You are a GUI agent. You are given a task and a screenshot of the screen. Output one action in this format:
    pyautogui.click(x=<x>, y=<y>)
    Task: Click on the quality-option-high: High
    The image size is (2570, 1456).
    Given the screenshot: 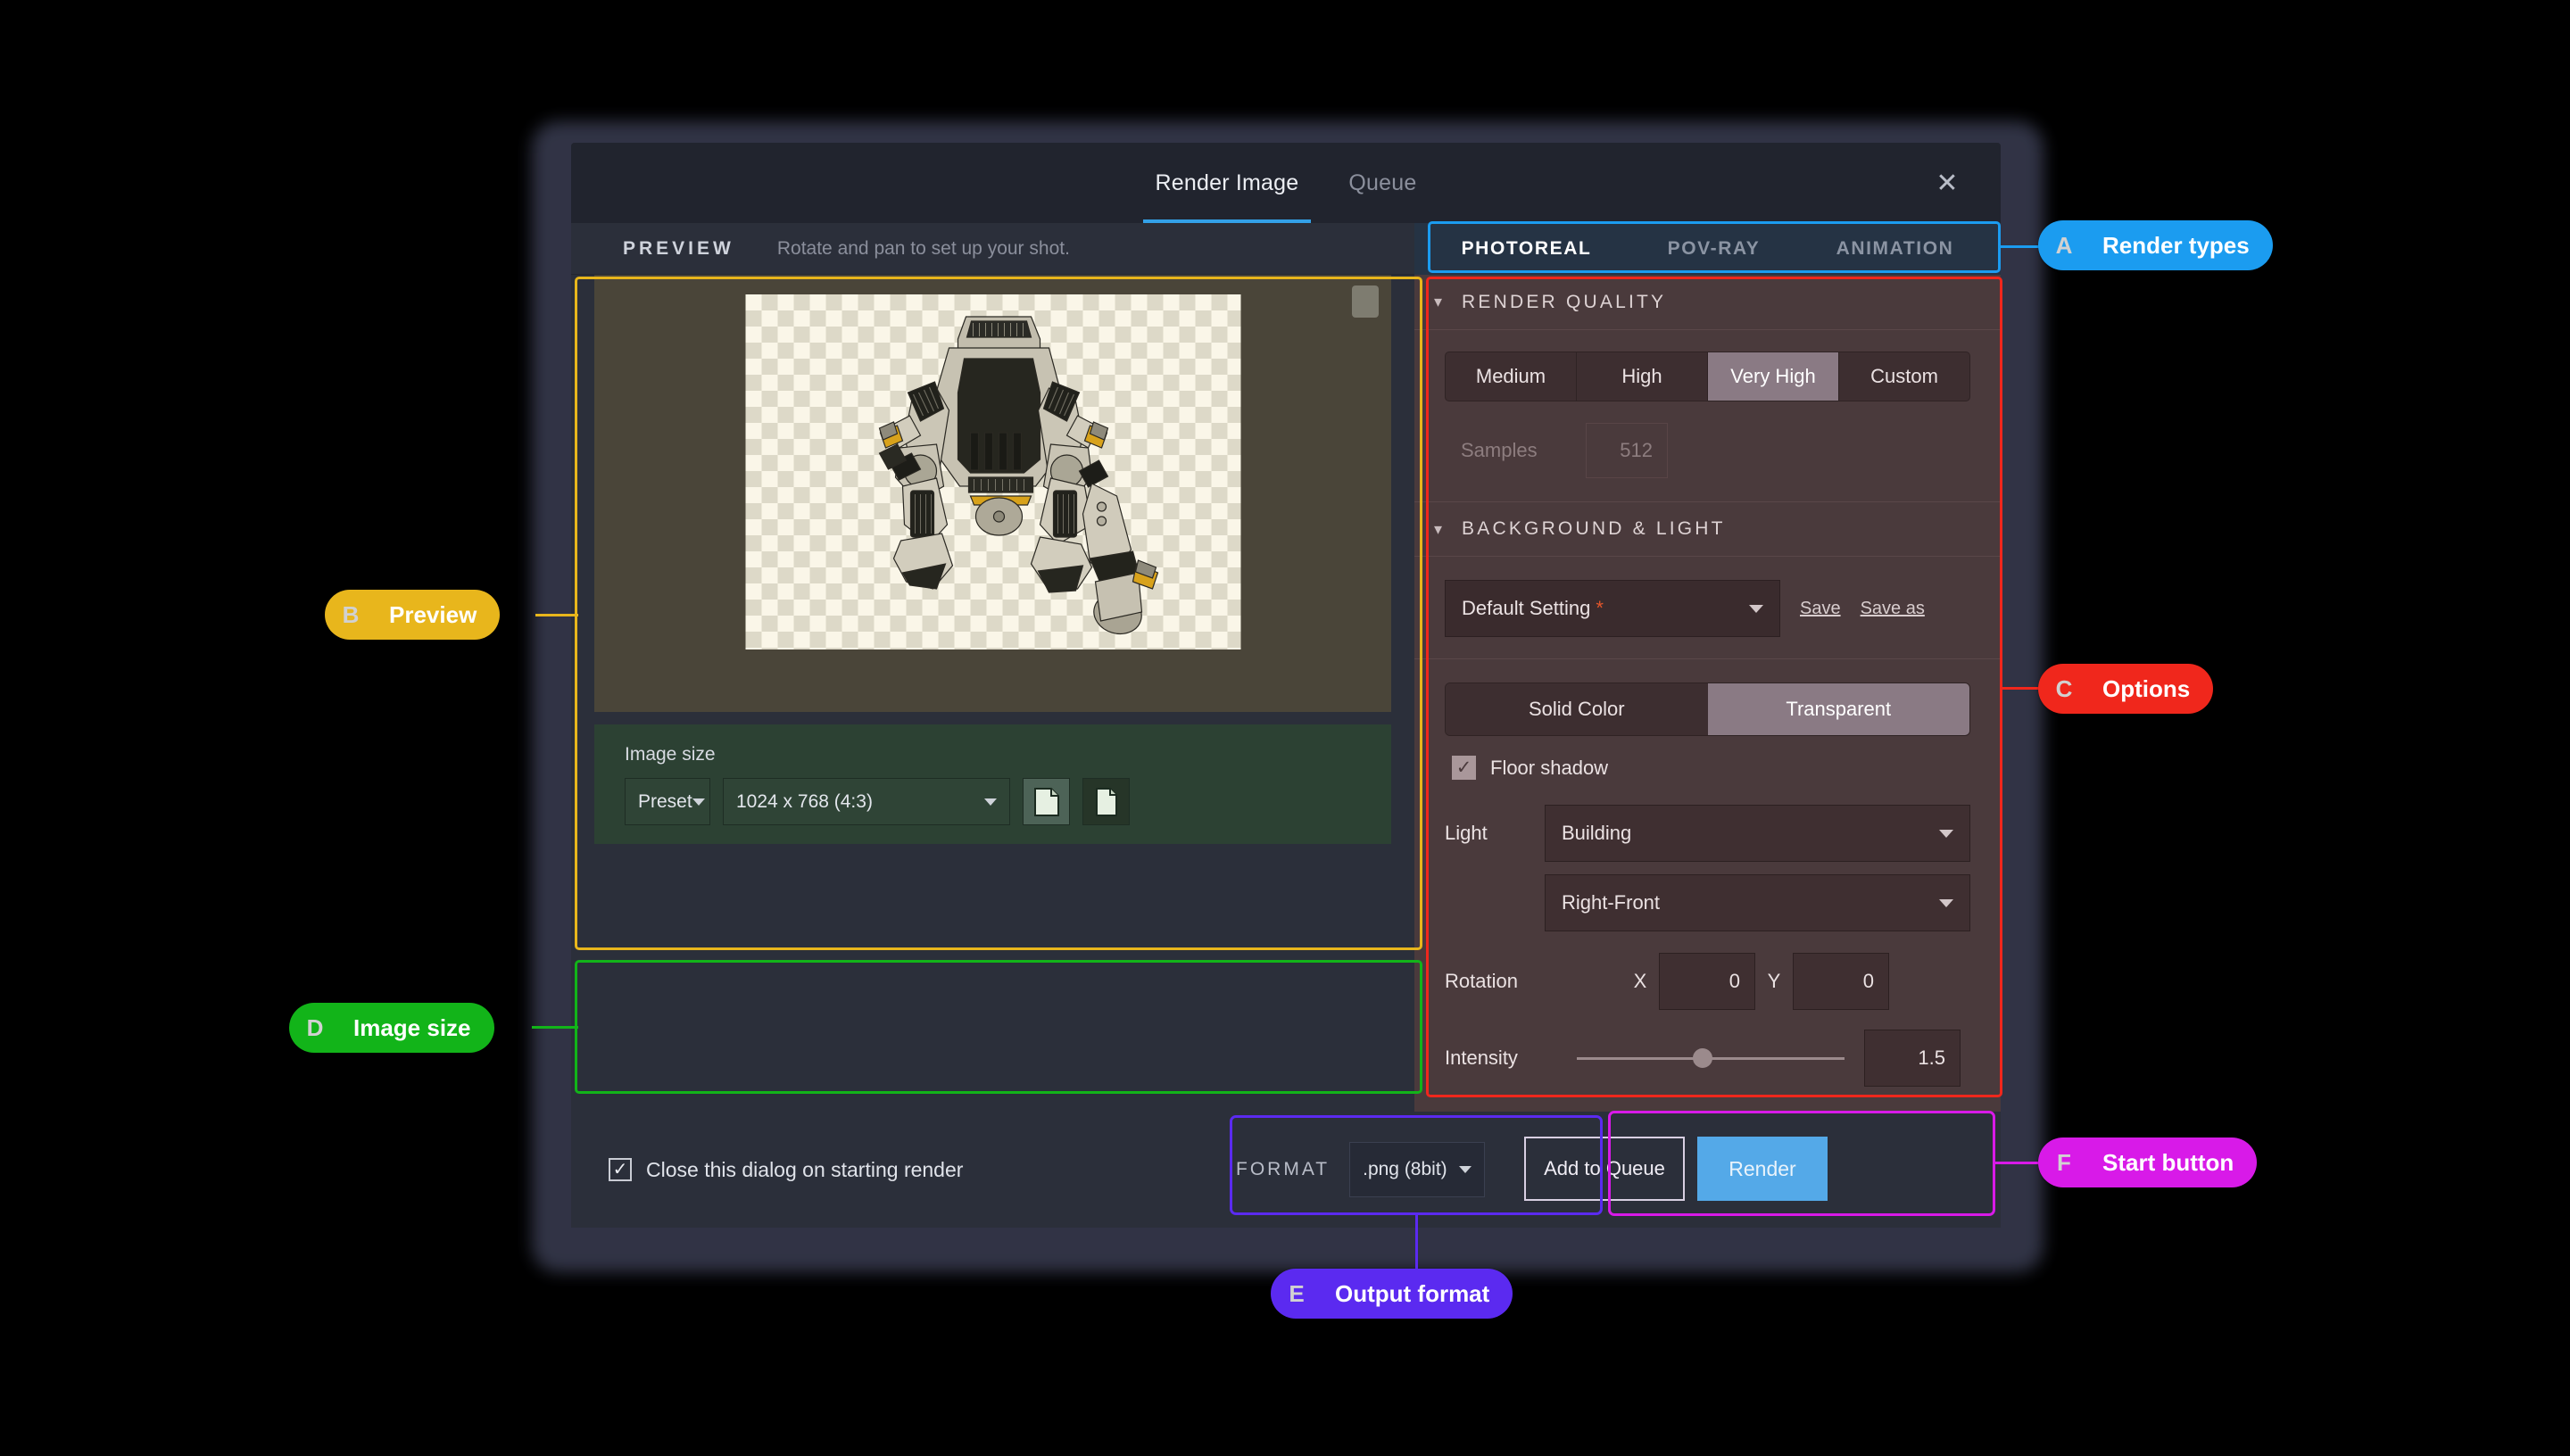 What is the action you would take?
    pyautogui.click(x=1643, y=377)
    